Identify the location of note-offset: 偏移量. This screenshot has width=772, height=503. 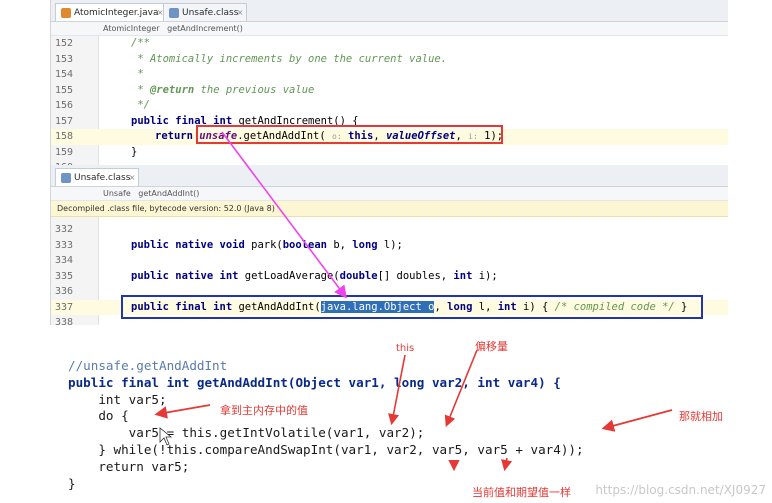
(491, 346).